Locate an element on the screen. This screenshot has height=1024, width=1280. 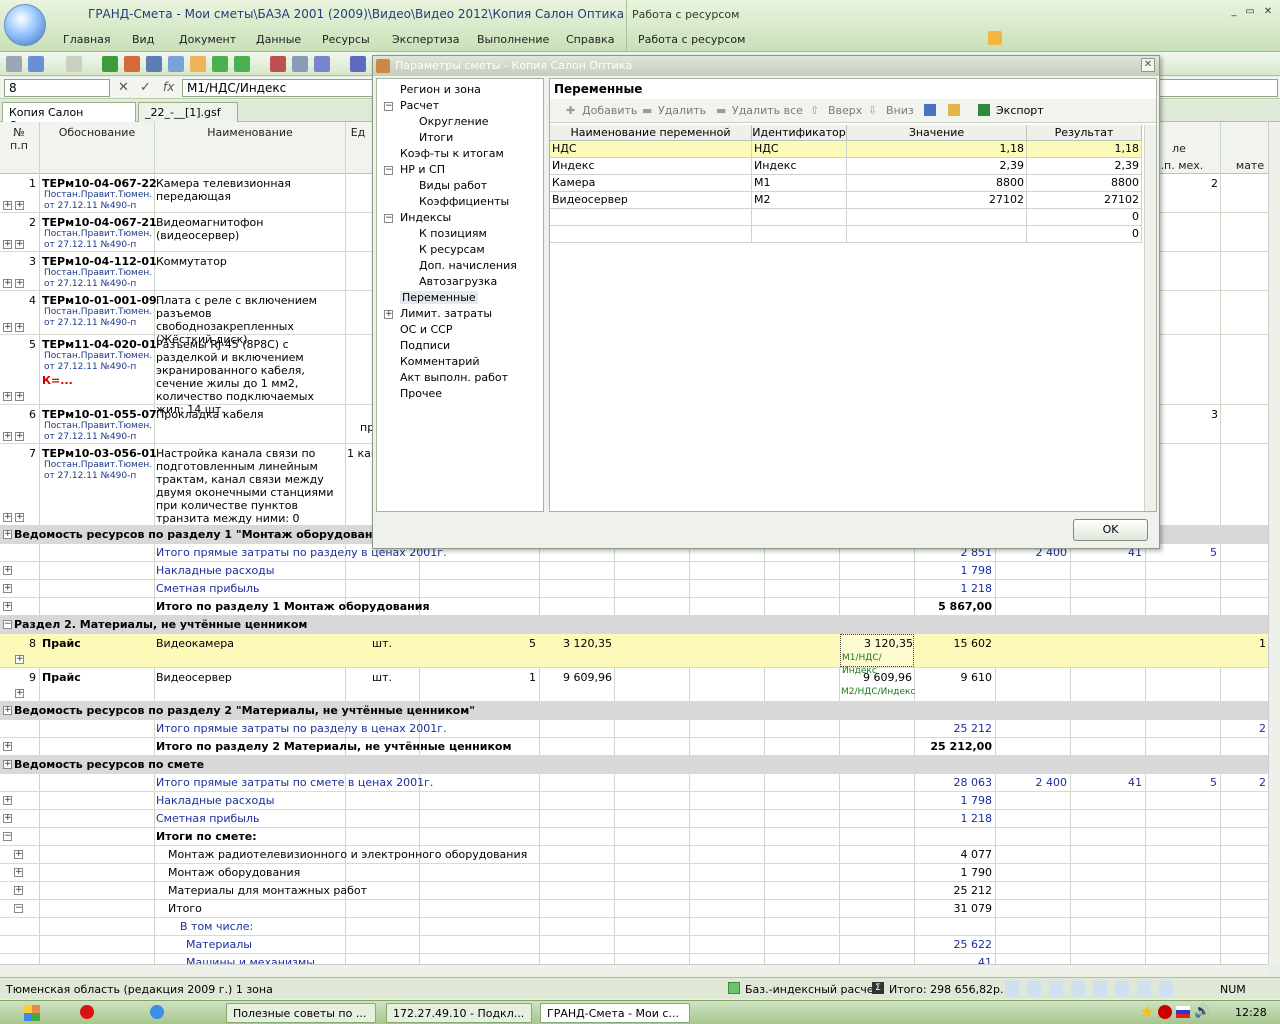
remove-all-icon: ▬ is located at coordinates (722, 110).